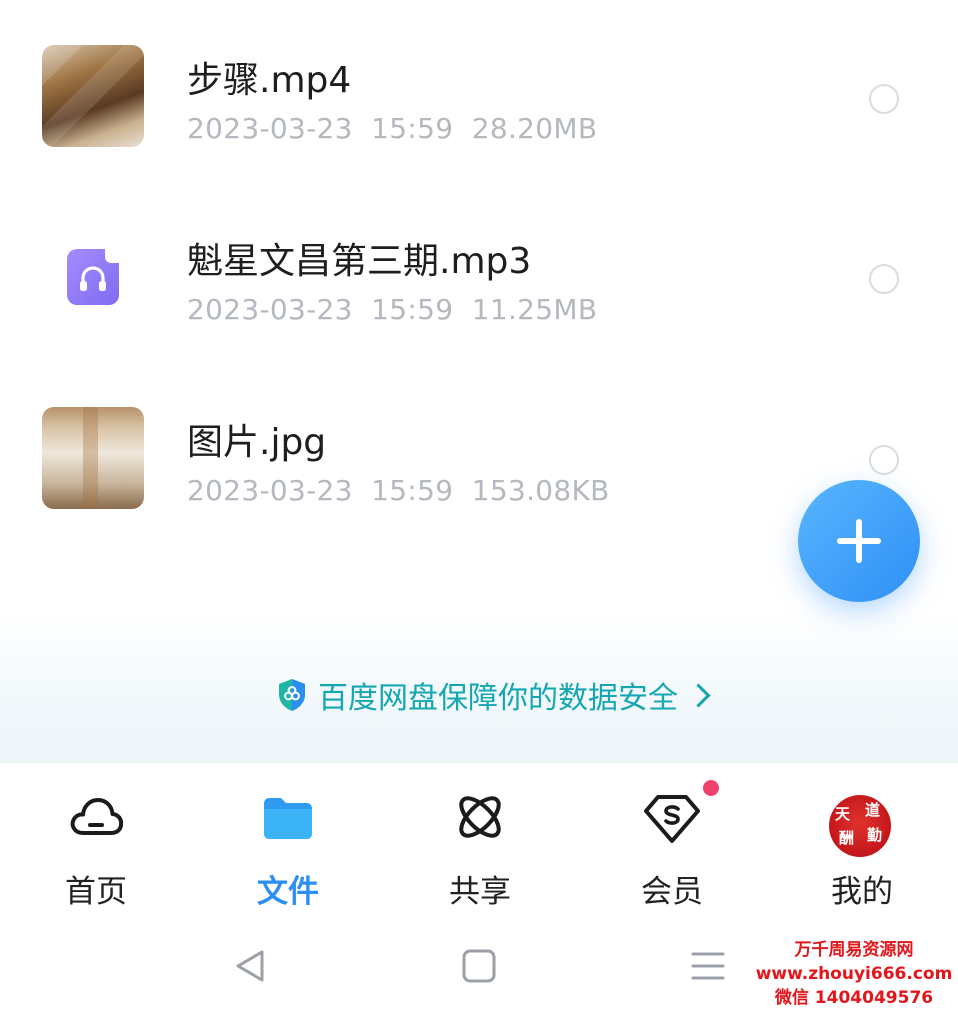  I want to click on file-meta: 2023-03-23 15:59 11.25MB, so click(392, 309).